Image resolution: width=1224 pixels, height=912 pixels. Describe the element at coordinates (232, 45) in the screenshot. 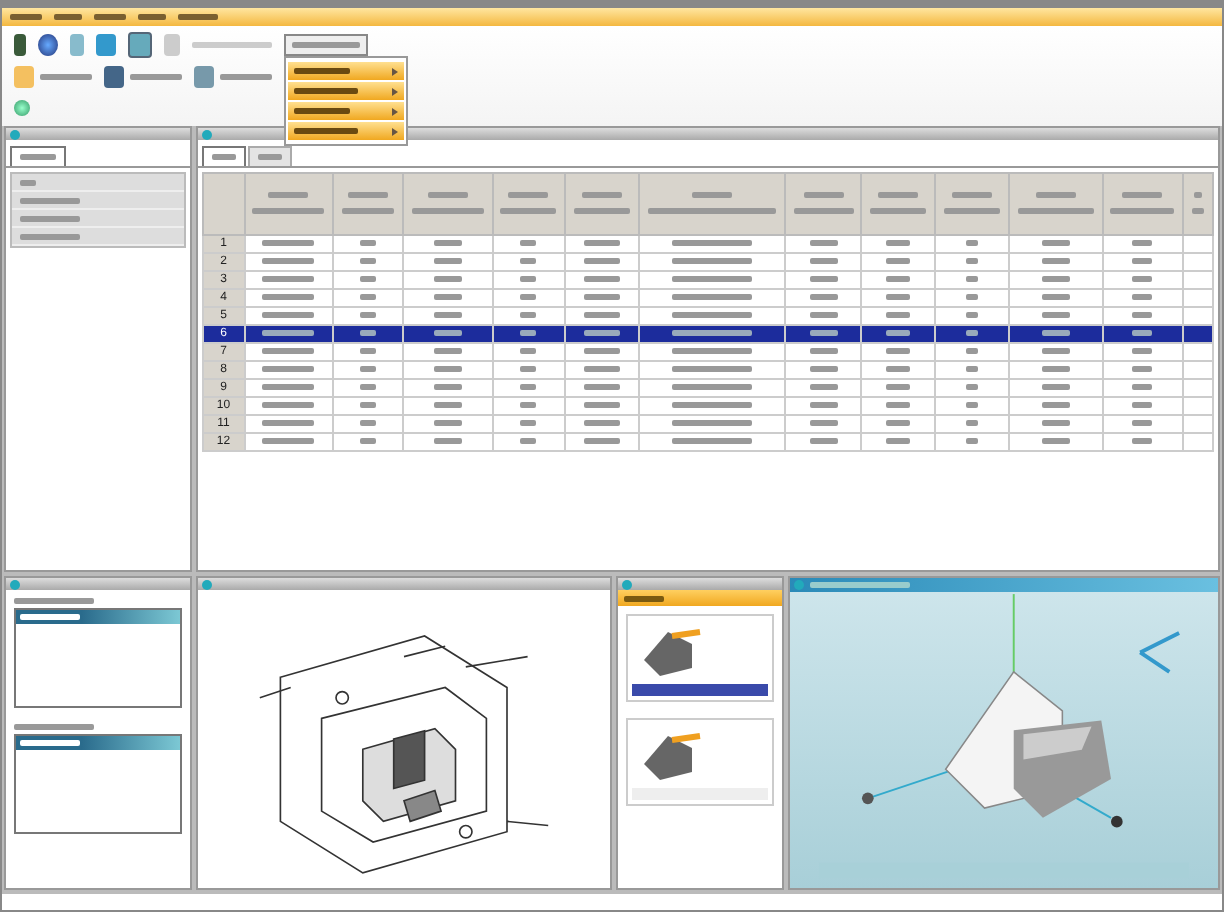

I see `blurred-text` at that location.